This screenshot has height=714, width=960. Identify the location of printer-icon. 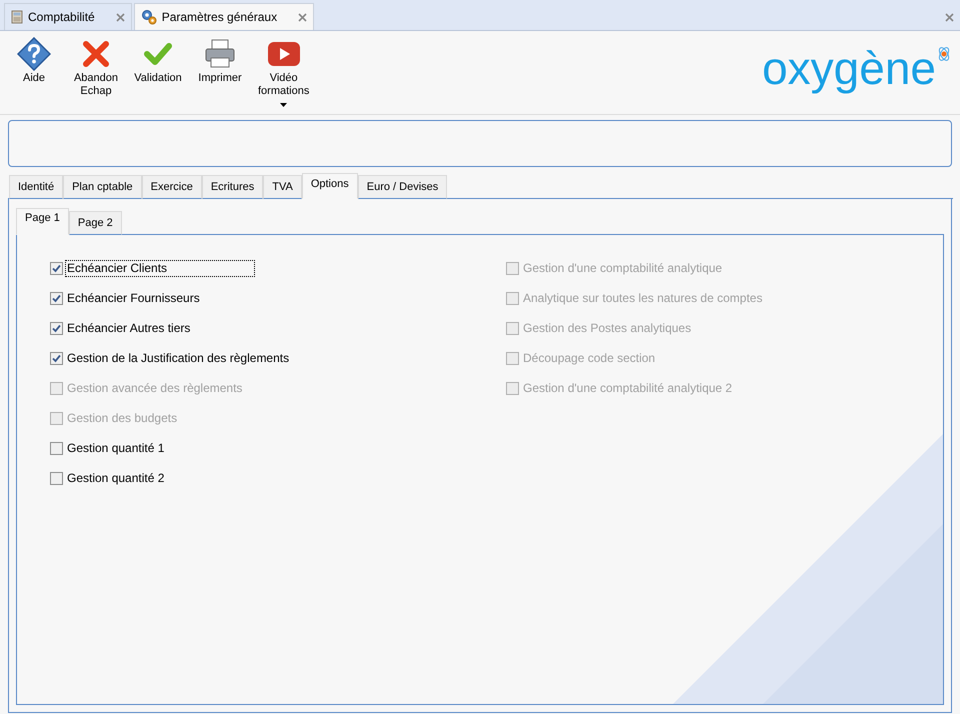
(220, 54).